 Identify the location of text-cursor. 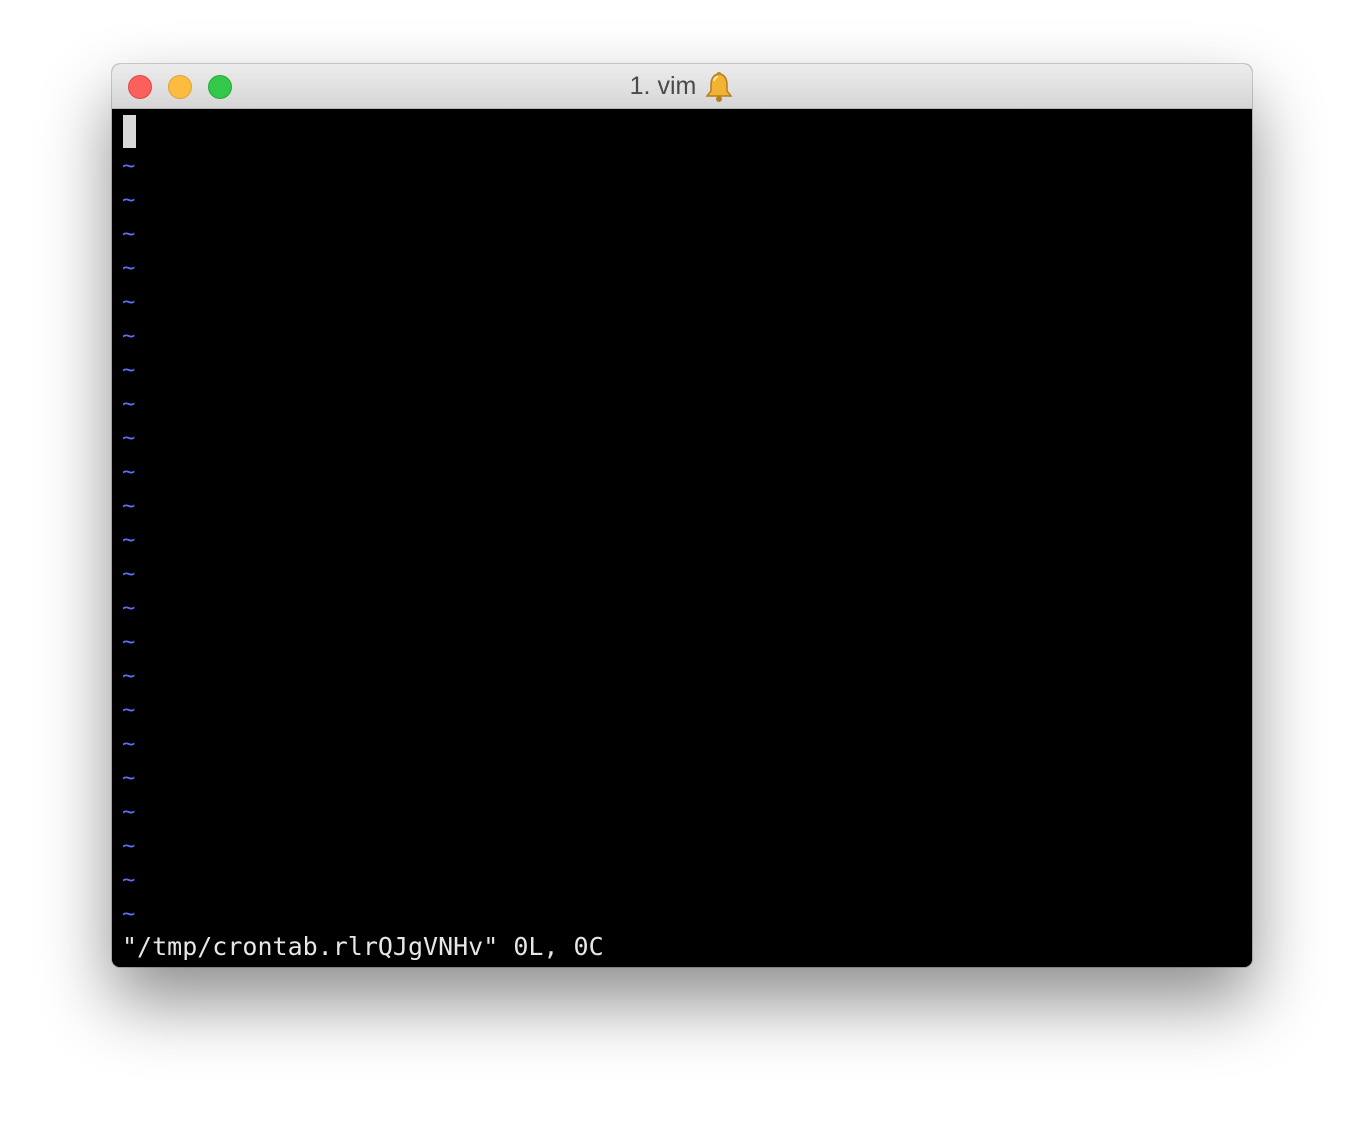
(129, 131).